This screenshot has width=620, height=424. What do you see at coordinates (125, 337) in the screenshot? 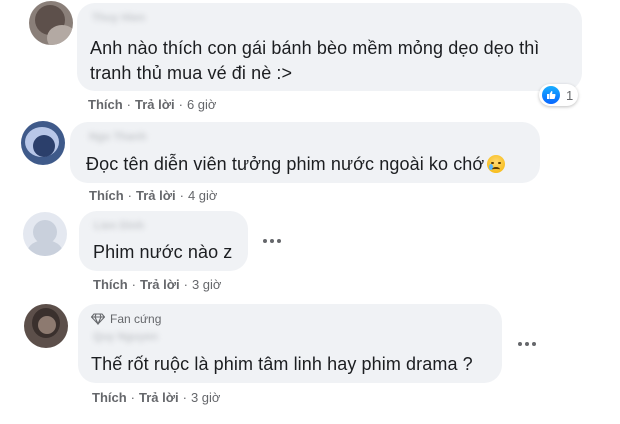
I see `comment-author: Quy Nguyen` at bounding box center [125, 337].